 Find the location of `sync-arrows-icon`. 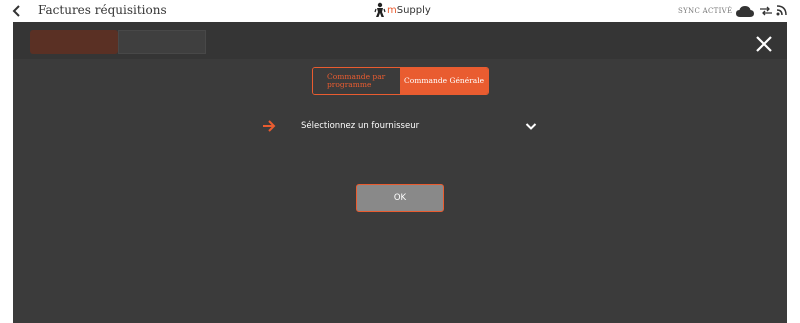

sync-arrows-icon is located at coordinates (766, 11).